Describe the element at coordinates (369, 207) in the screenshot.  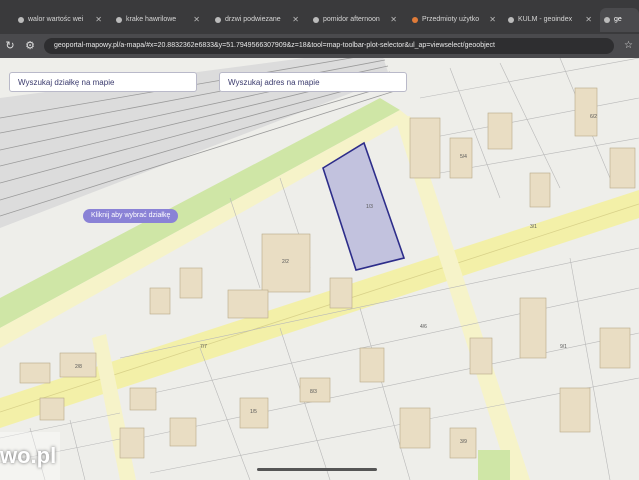
I see `parcel-label: 1/3` at that location.